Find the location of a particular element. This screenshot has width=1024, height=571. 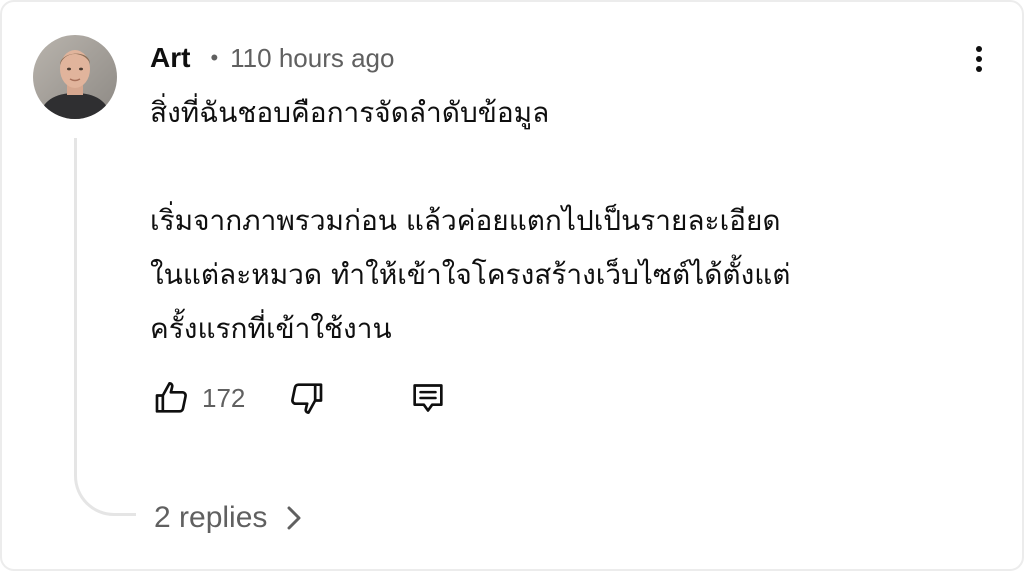

view-replies-button: 2 replies is located at coordinates (228, 518).